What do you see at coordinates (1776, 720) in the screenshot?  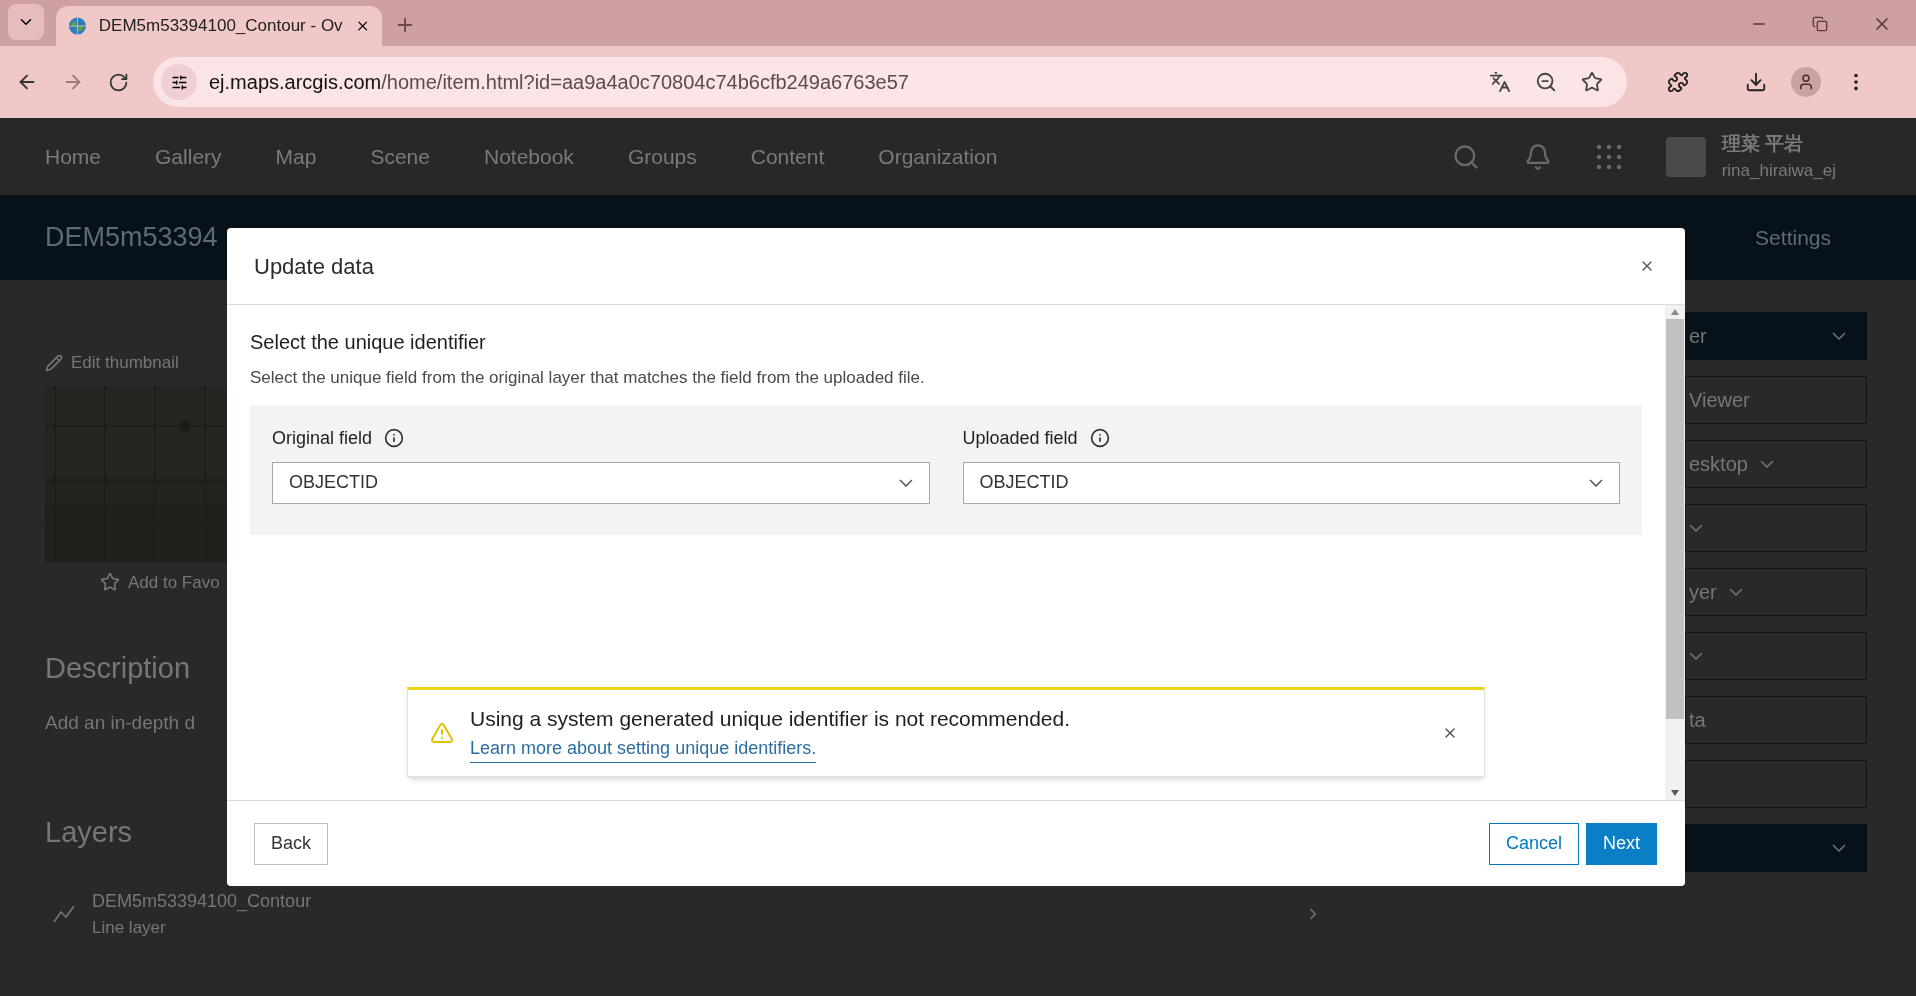 I see `action-button: ta` at bounding box center [1776, 720].